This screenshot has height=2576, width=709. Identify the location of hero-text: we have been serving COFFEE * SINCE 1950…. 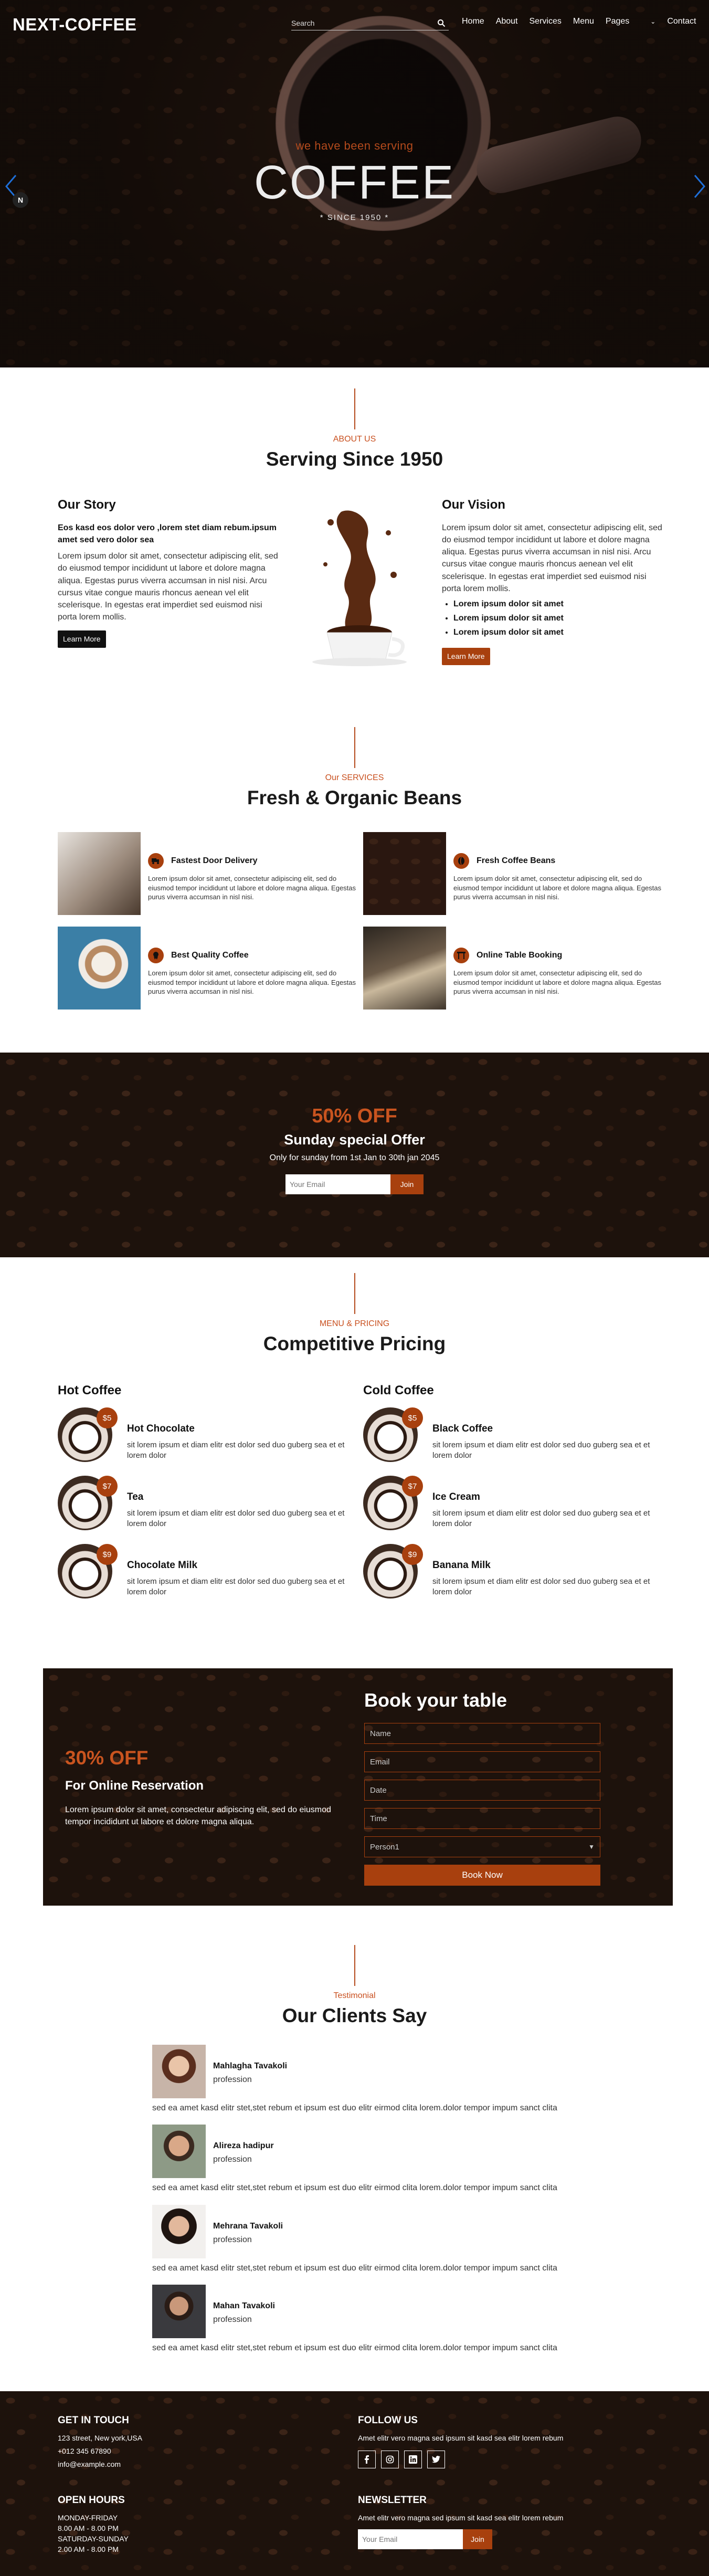
(354, 180).